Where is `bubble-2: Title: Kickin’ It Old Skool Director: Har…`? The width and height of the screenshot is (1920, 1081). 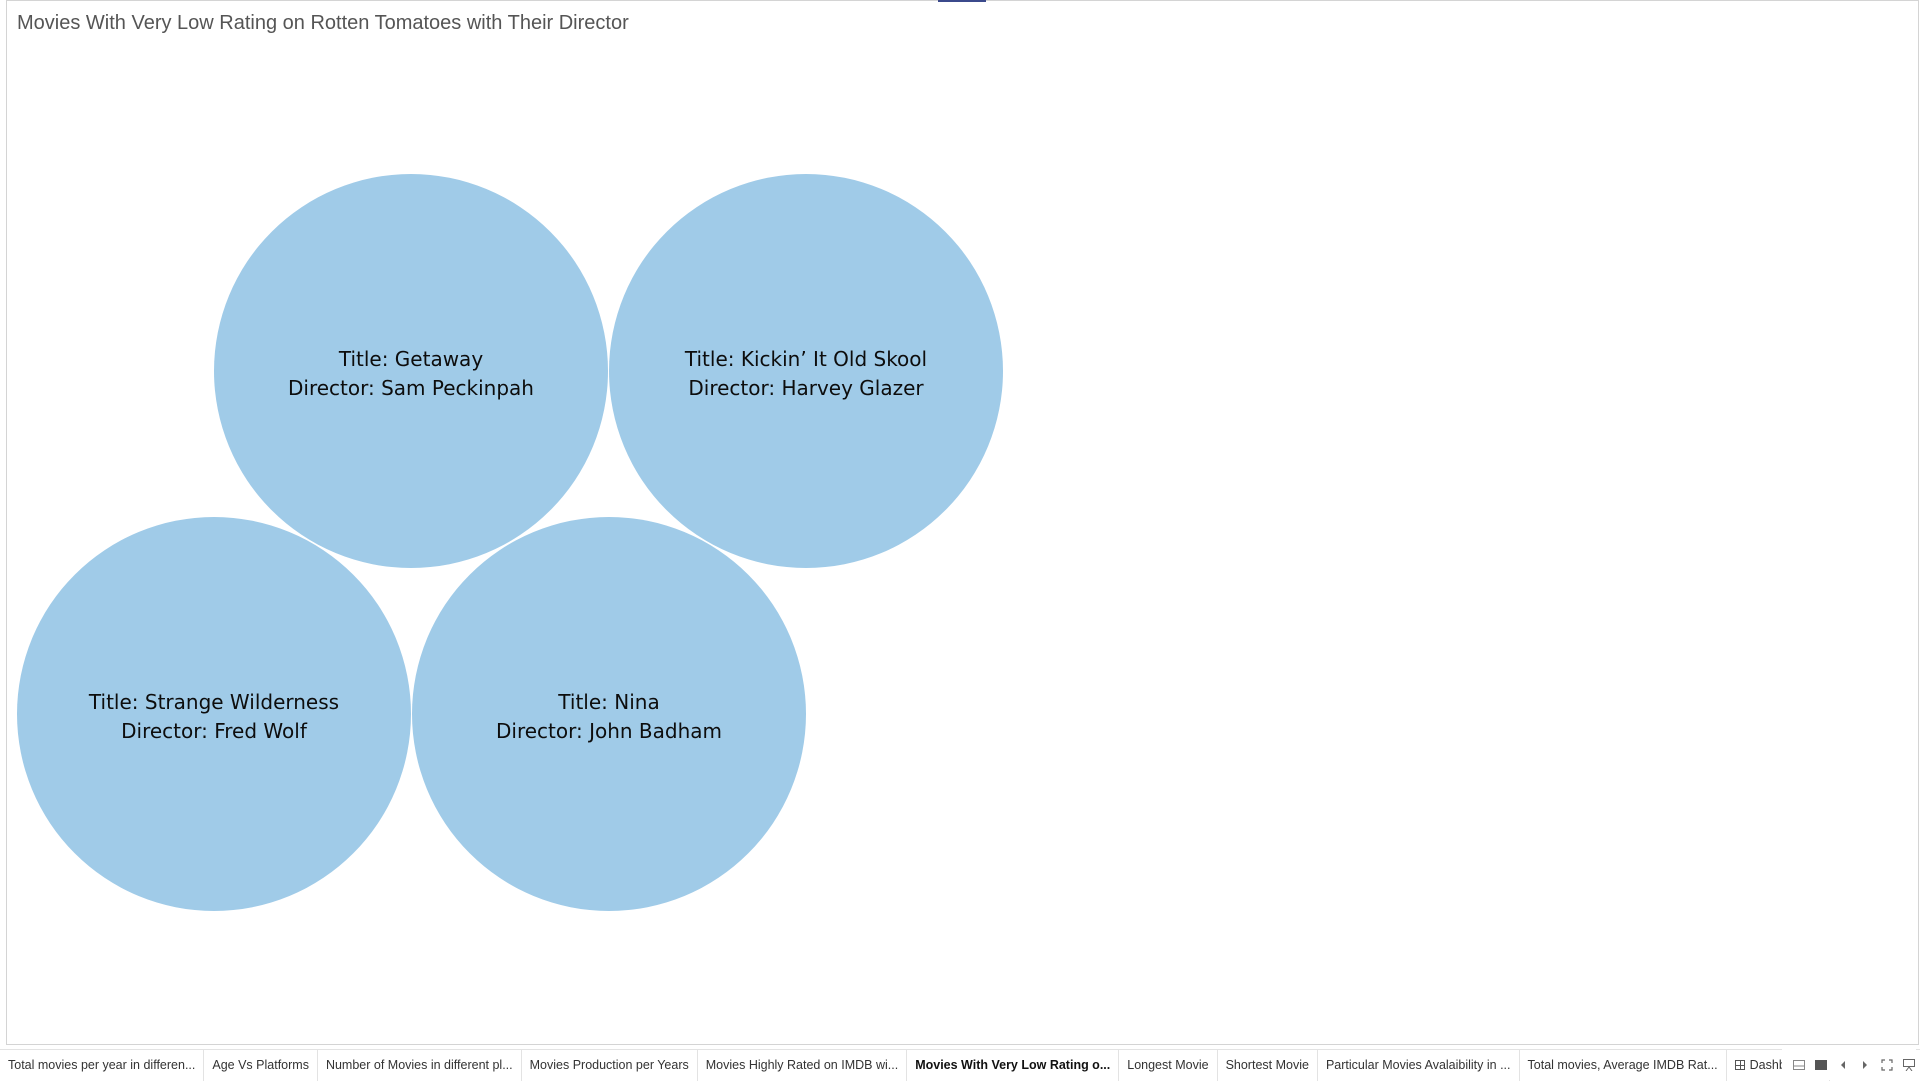 bubble-2: Title: Kickin’ It Old Skool Director: Har… is located at coordinates (806, 371).